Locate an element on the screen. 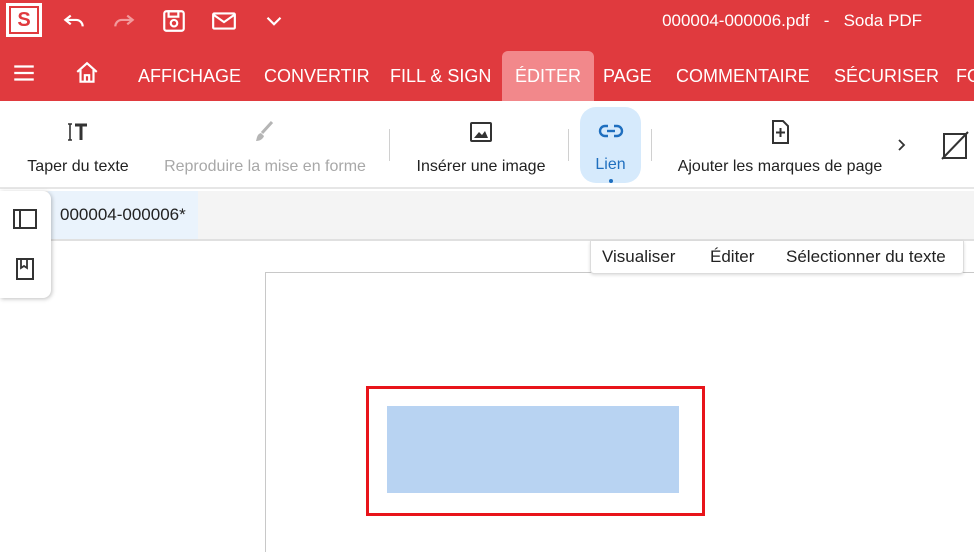 The image size is (974, 552). chevron-right-icon is located at coordinates (902, 145).